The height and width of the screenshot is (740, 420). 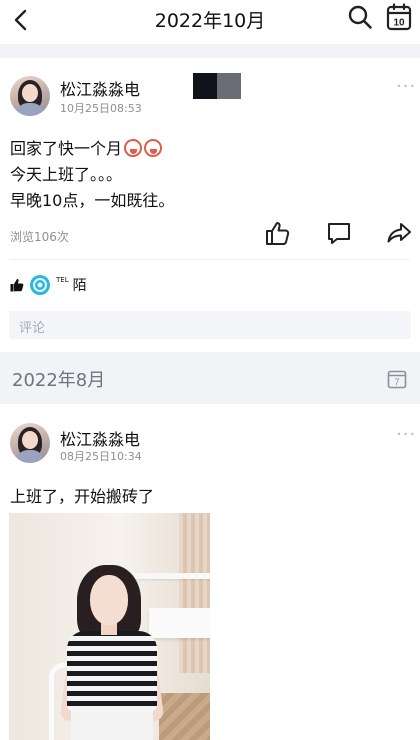 What do you see at coordinates (39, 237) in the screenshot?
I see `view-count: 浏览106次` at bounding box center [39, 237].